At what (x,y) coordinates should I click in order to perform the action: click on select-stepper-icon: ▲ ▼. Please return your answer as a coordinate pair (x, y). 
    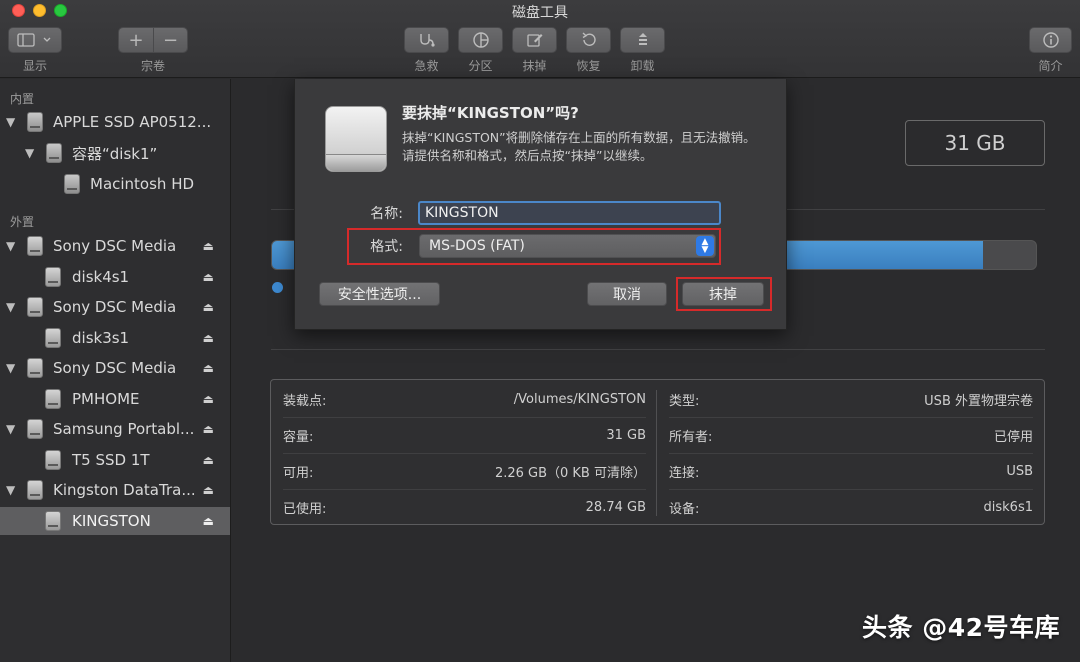
    Looking at the image, I should click on (705, 246).